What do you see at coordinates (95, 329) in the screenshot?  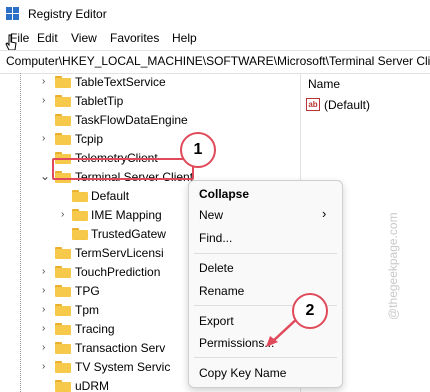 I see `tree-item-label: Tracing` at bounding box center [95, 329].